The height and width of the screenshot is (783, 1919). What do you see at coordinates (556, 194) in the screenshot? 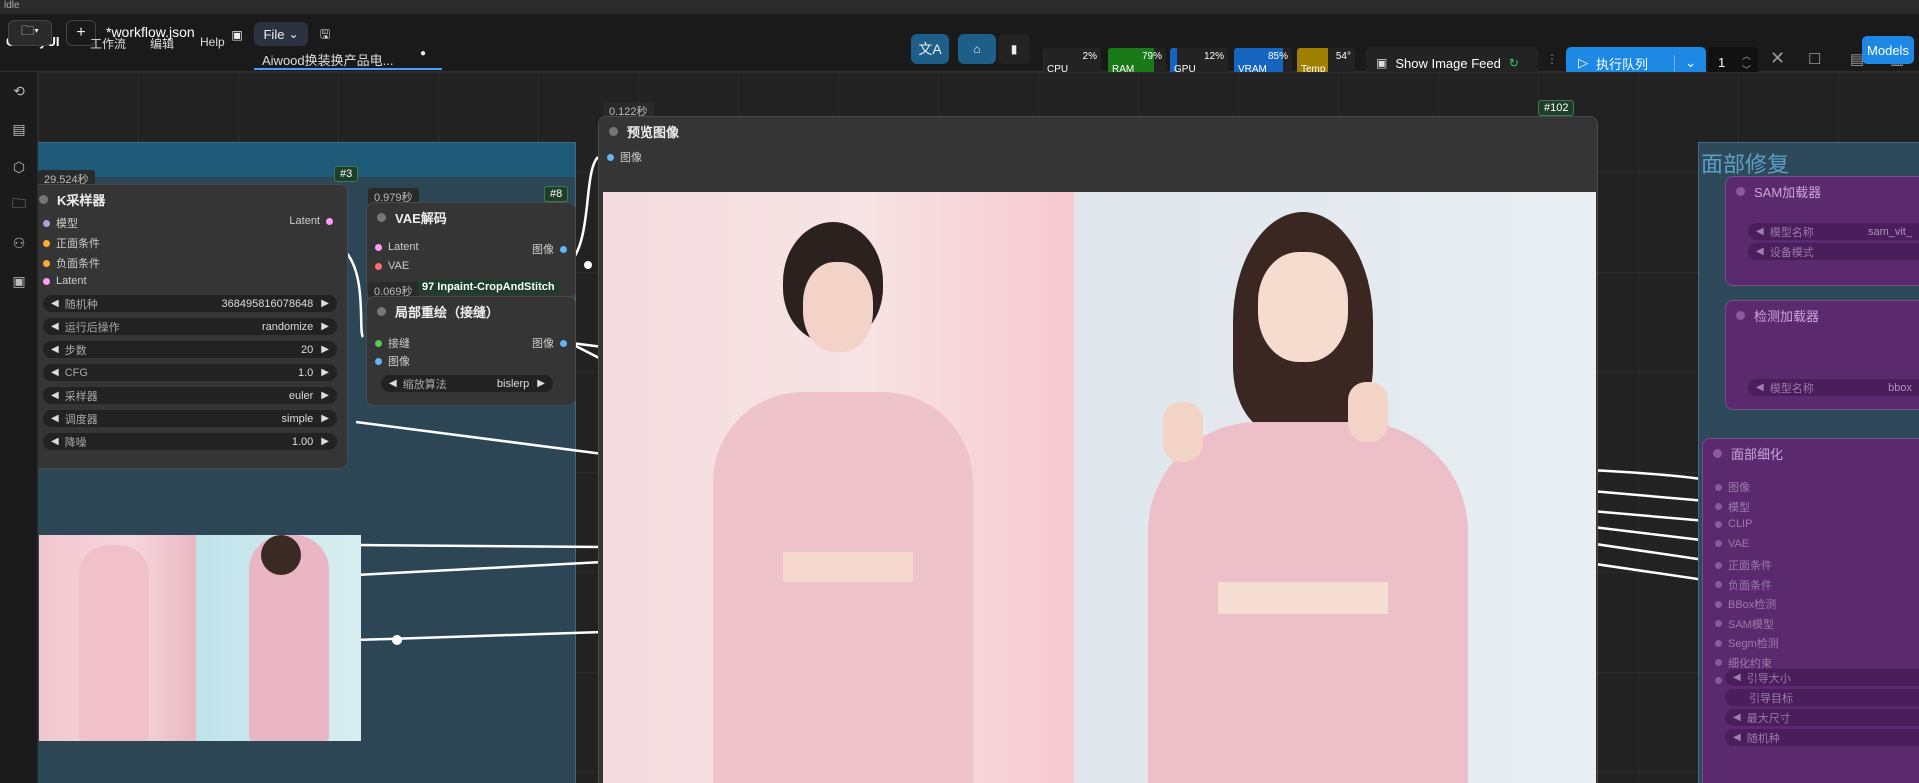
I see `vae-id: #8` at bounding box center [556, 194].